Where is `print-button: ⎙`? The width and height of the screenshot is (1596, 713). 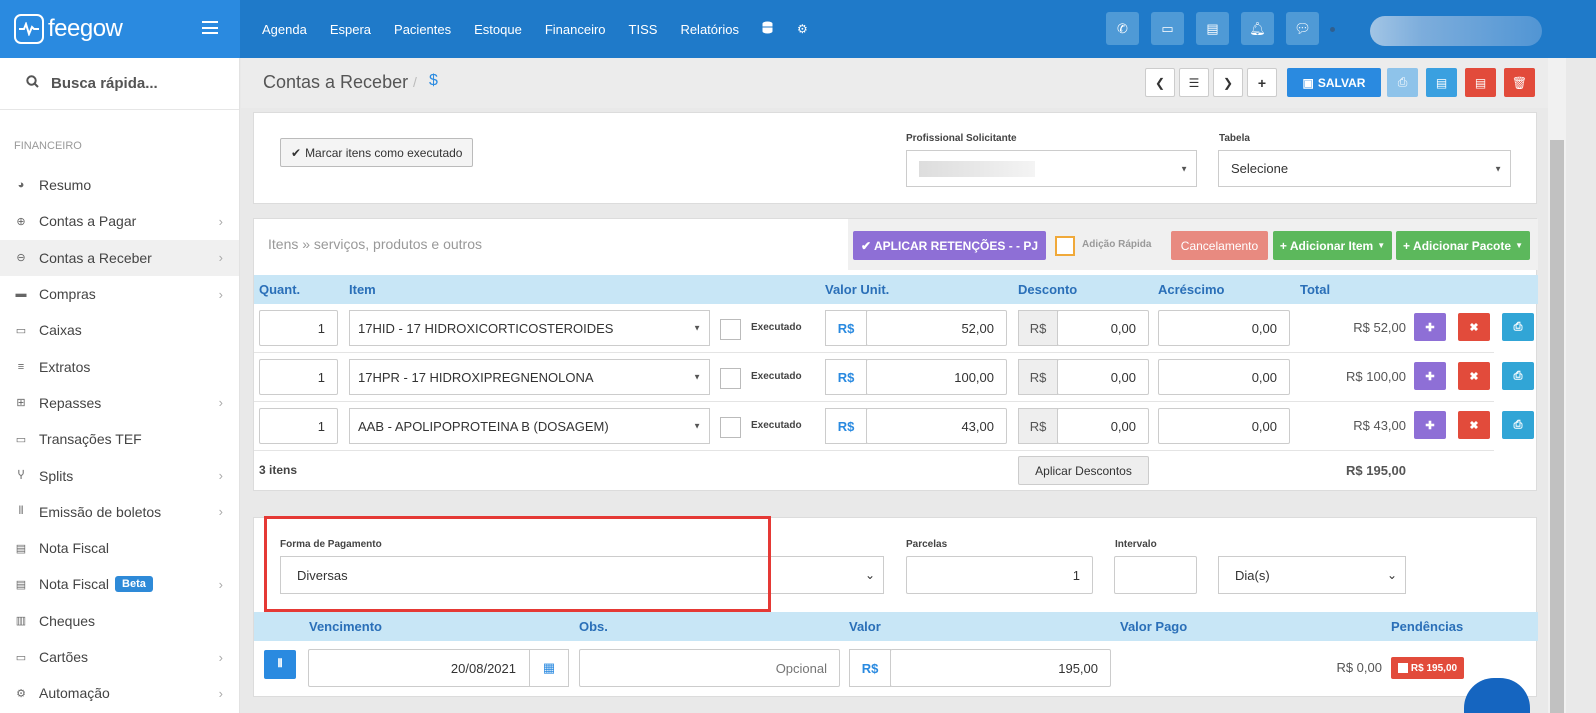
print-button: ⎙ is located at coordinates (1402, 82).